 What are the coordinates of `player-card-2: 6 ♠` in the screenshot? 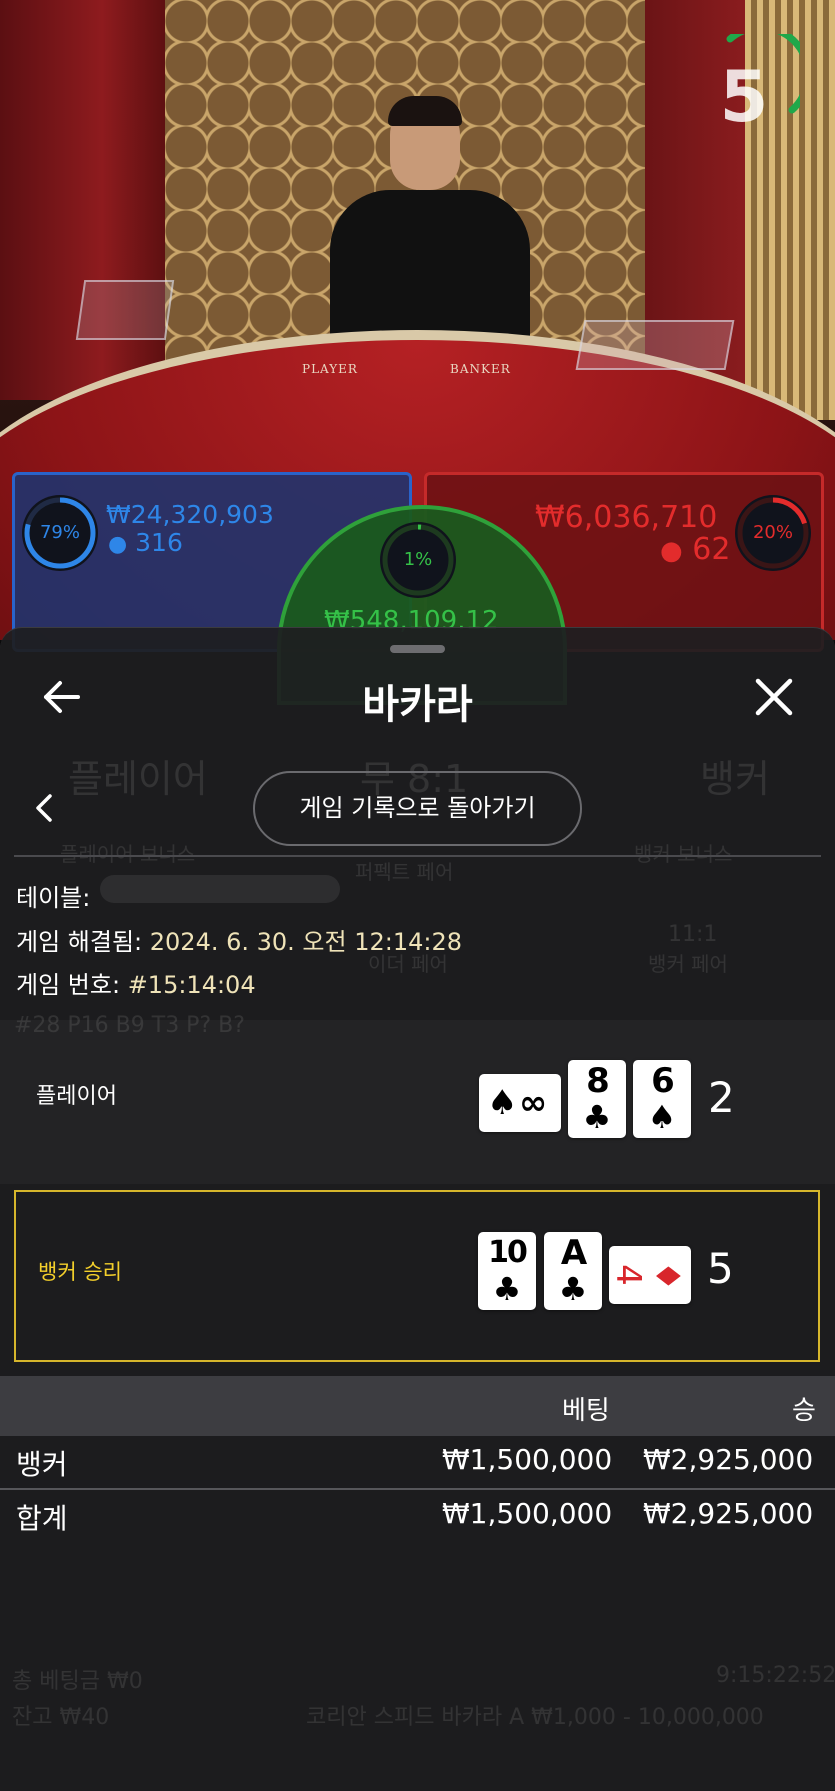 It's located at (662, 1099).